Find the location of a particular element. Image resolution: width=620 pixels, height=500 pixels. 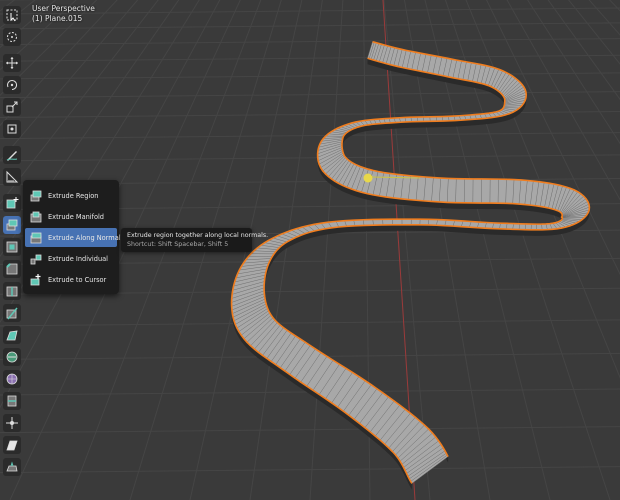

menu-item-extrude-to-cursor: Extrude to Cursor is located at coordinates (71, 279).